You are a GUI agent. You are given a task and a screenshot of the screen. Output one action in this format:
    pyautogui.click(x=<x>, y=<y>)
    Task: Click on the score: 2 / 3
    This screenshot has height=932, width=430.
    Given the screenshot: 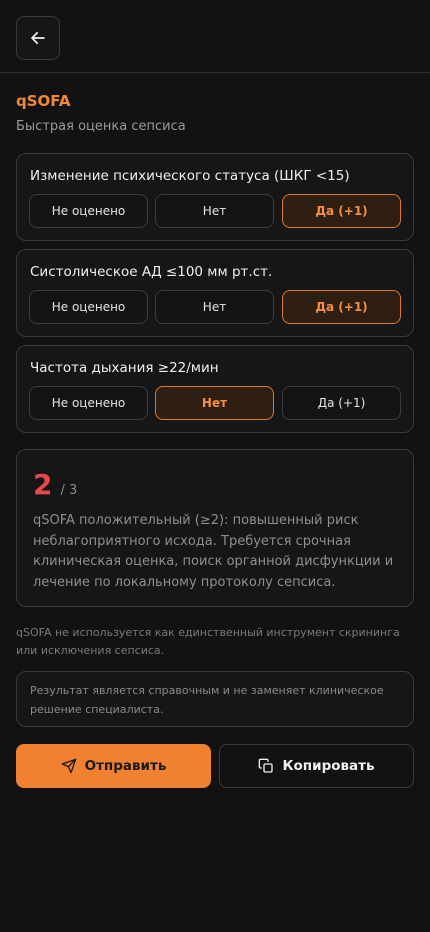 What is the action you would take?
    pyautogui.click(x=55, y=484)
    